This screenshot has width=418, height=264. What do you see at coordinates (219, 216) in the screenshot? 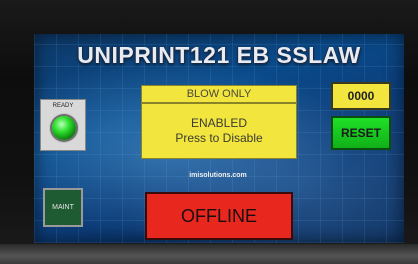
I see `connection-status-banner: OFFLINE` at bounding box center [219, 216].